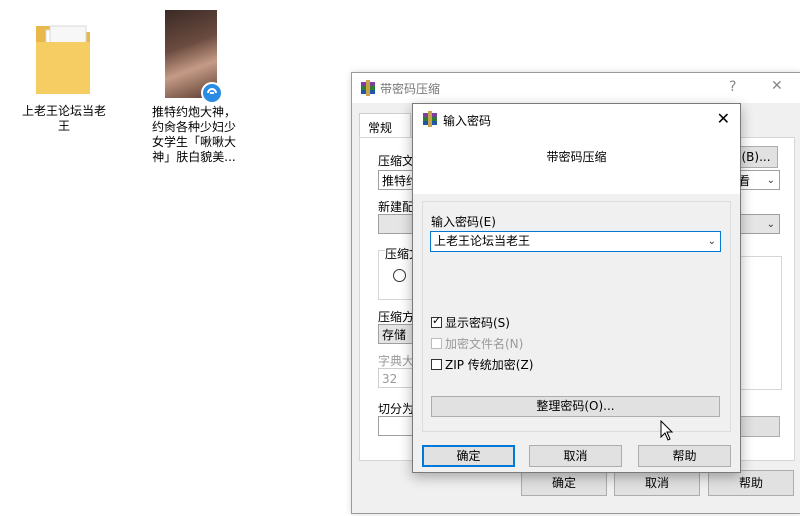 The height and width of the screenshot is (516, 800). Describe the element at coordinates (380, 128) in the screenshot. I see `tab-general-label: 常规` at that location.